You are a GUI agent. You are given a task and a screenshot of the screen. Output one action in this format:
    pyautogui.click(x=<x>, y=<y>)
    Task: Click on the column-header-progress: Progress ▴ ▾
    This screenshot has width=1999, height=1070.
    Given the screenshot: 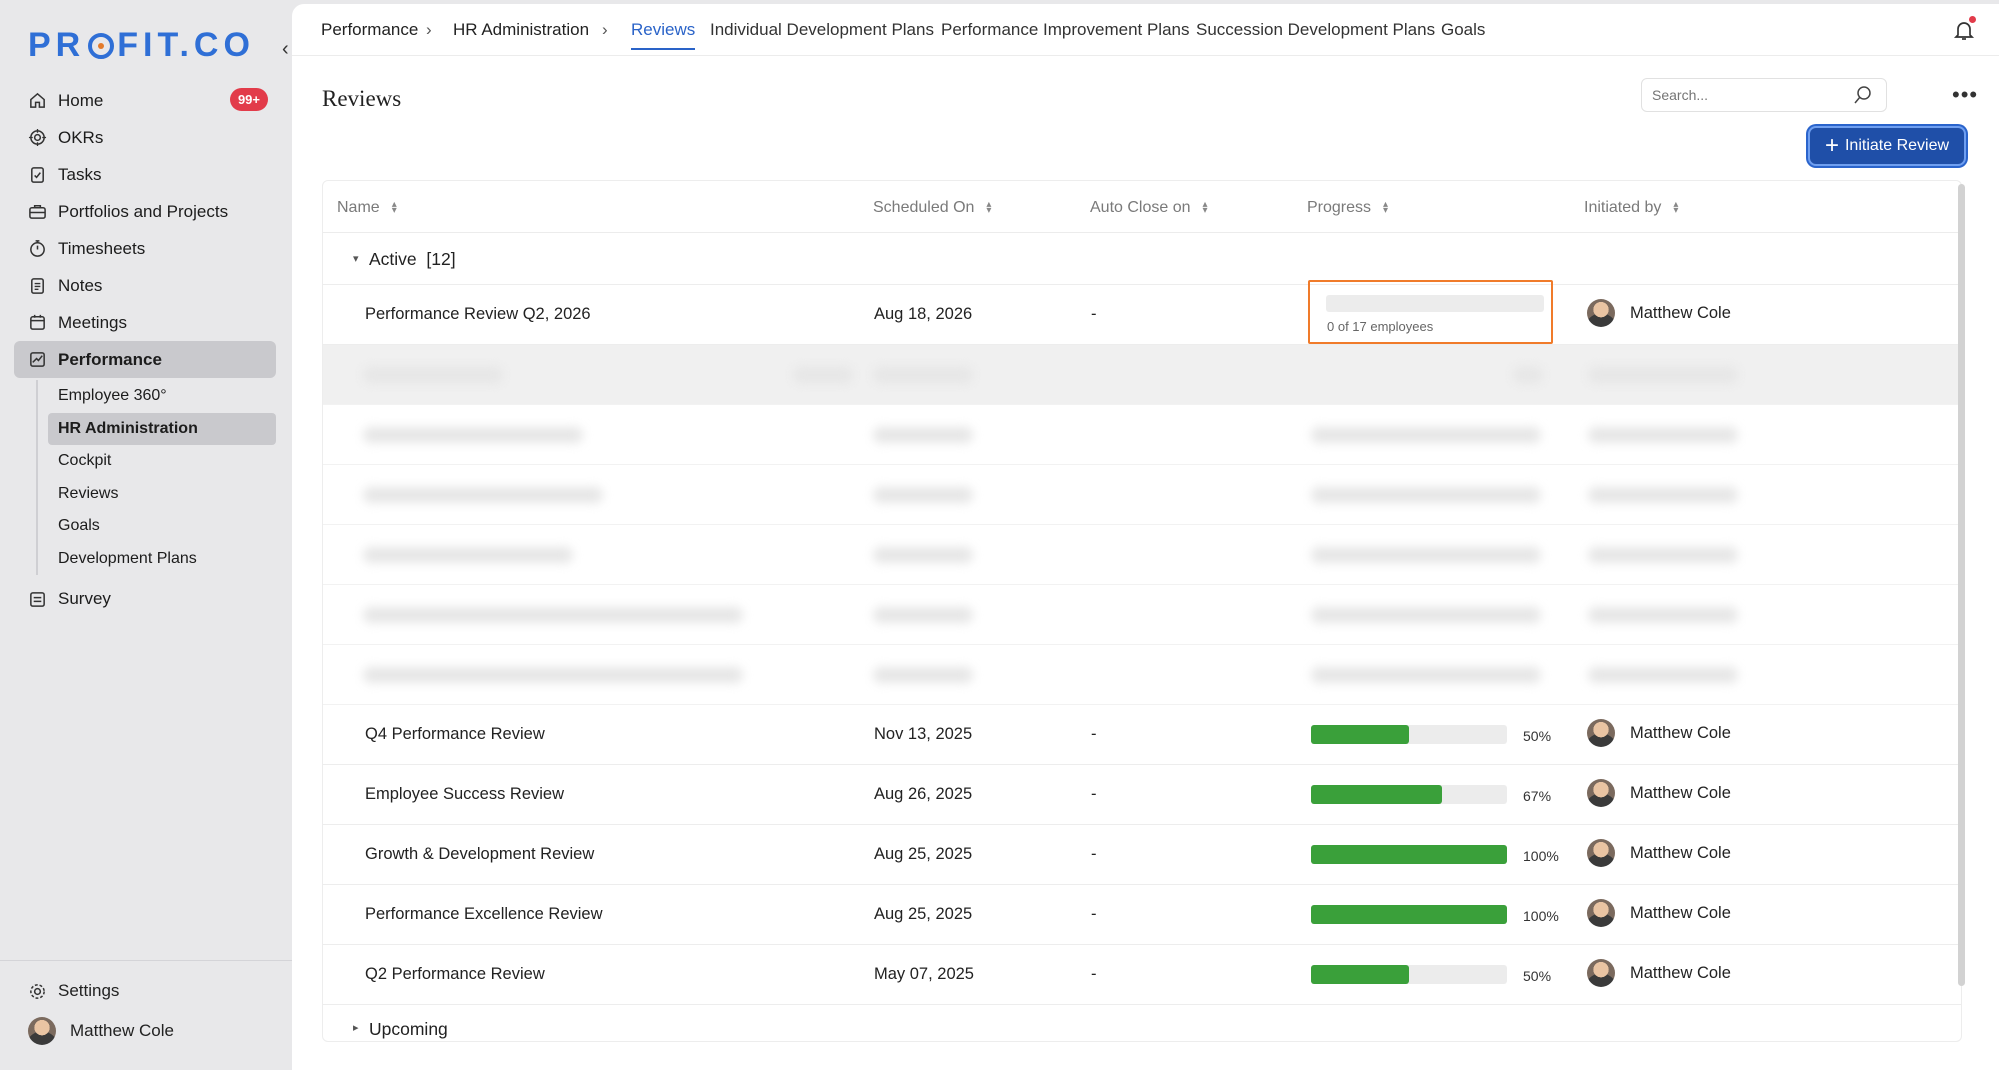 What is the action you would take?
    pyautogui.click(x=1347, y=208)
    